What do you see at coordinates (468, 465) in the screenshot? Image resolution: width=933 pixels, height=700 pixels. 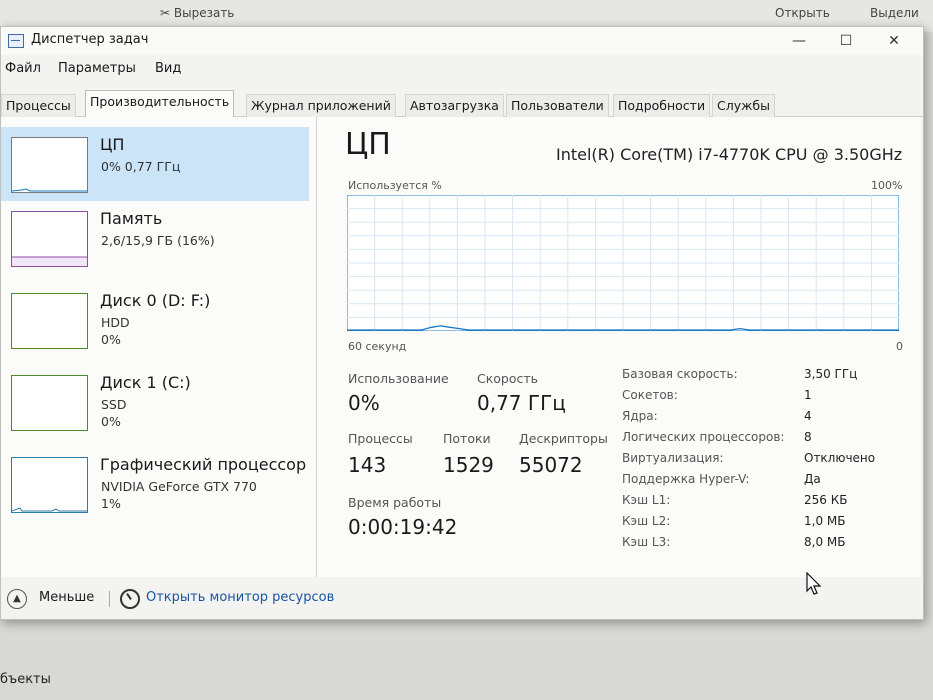 I see `threads-value: 1529` at bounding box center [468, 465].